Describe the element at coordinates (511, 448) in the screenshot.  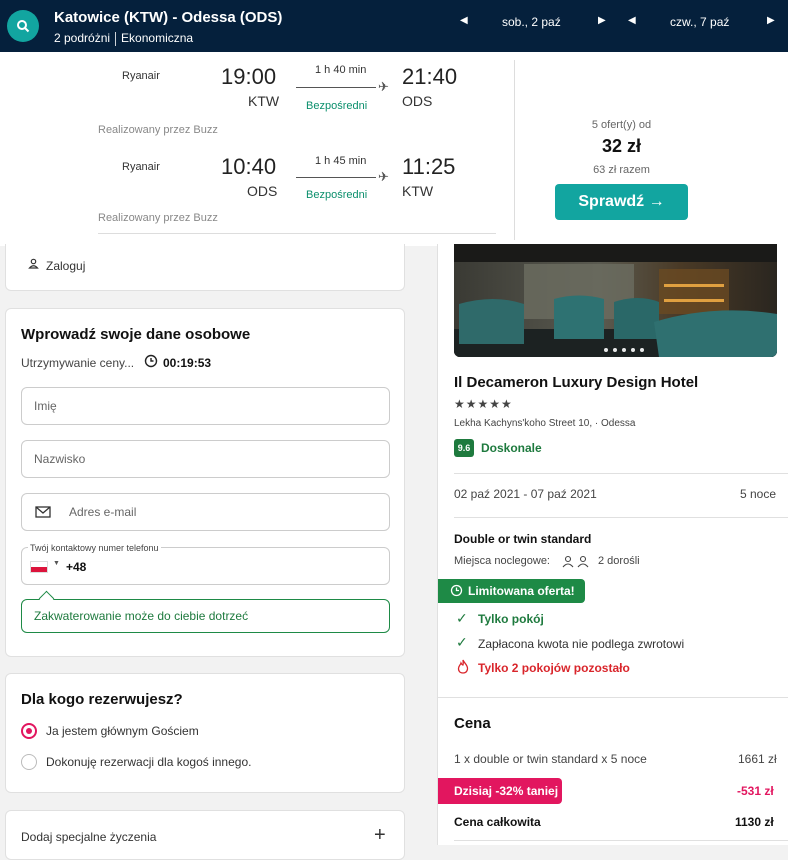
I see `review-score-text: Doskonale` at that location.